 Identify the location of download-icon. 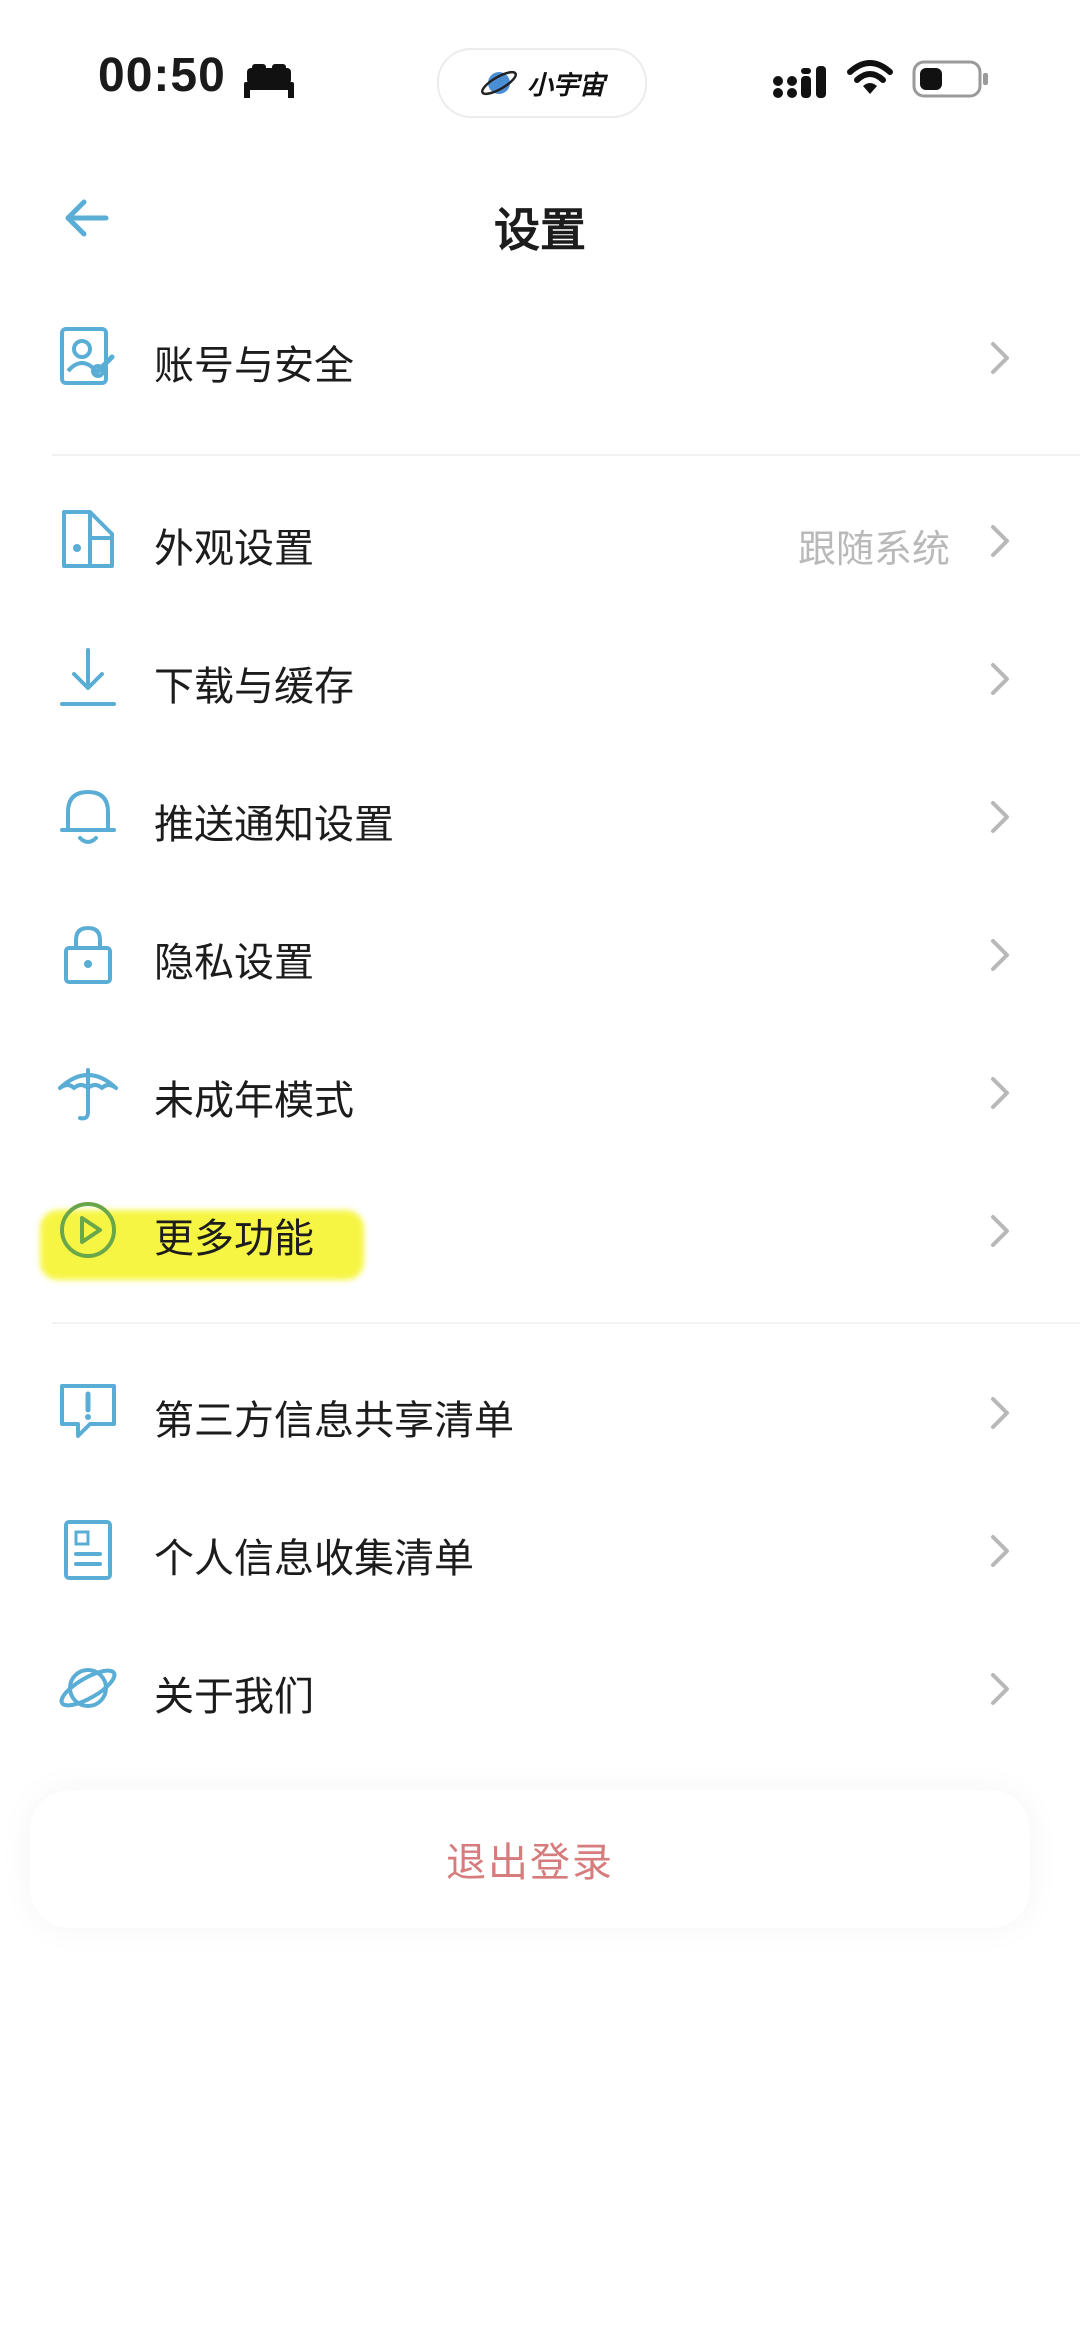
(88, 677).